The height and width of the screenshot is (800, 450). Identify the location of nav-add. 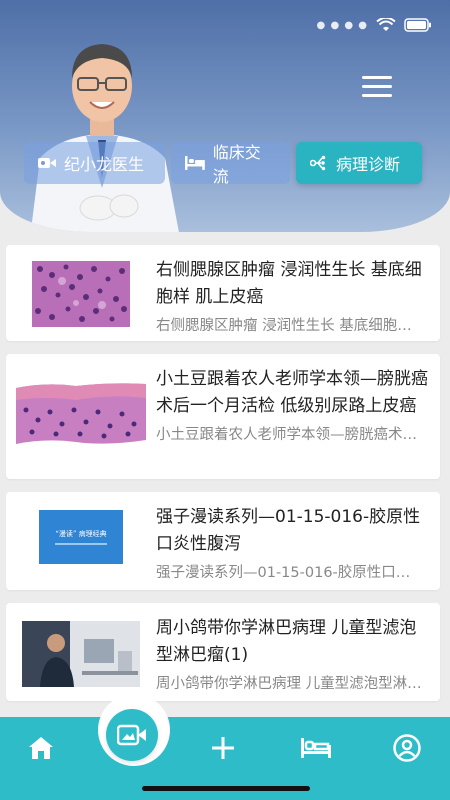
(223, 748).